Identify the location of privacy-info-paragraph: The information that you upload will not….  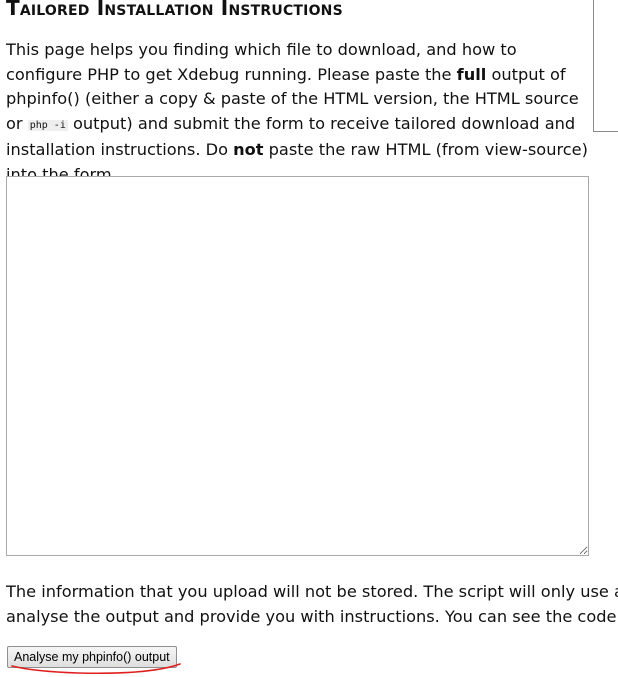
(312, 604).